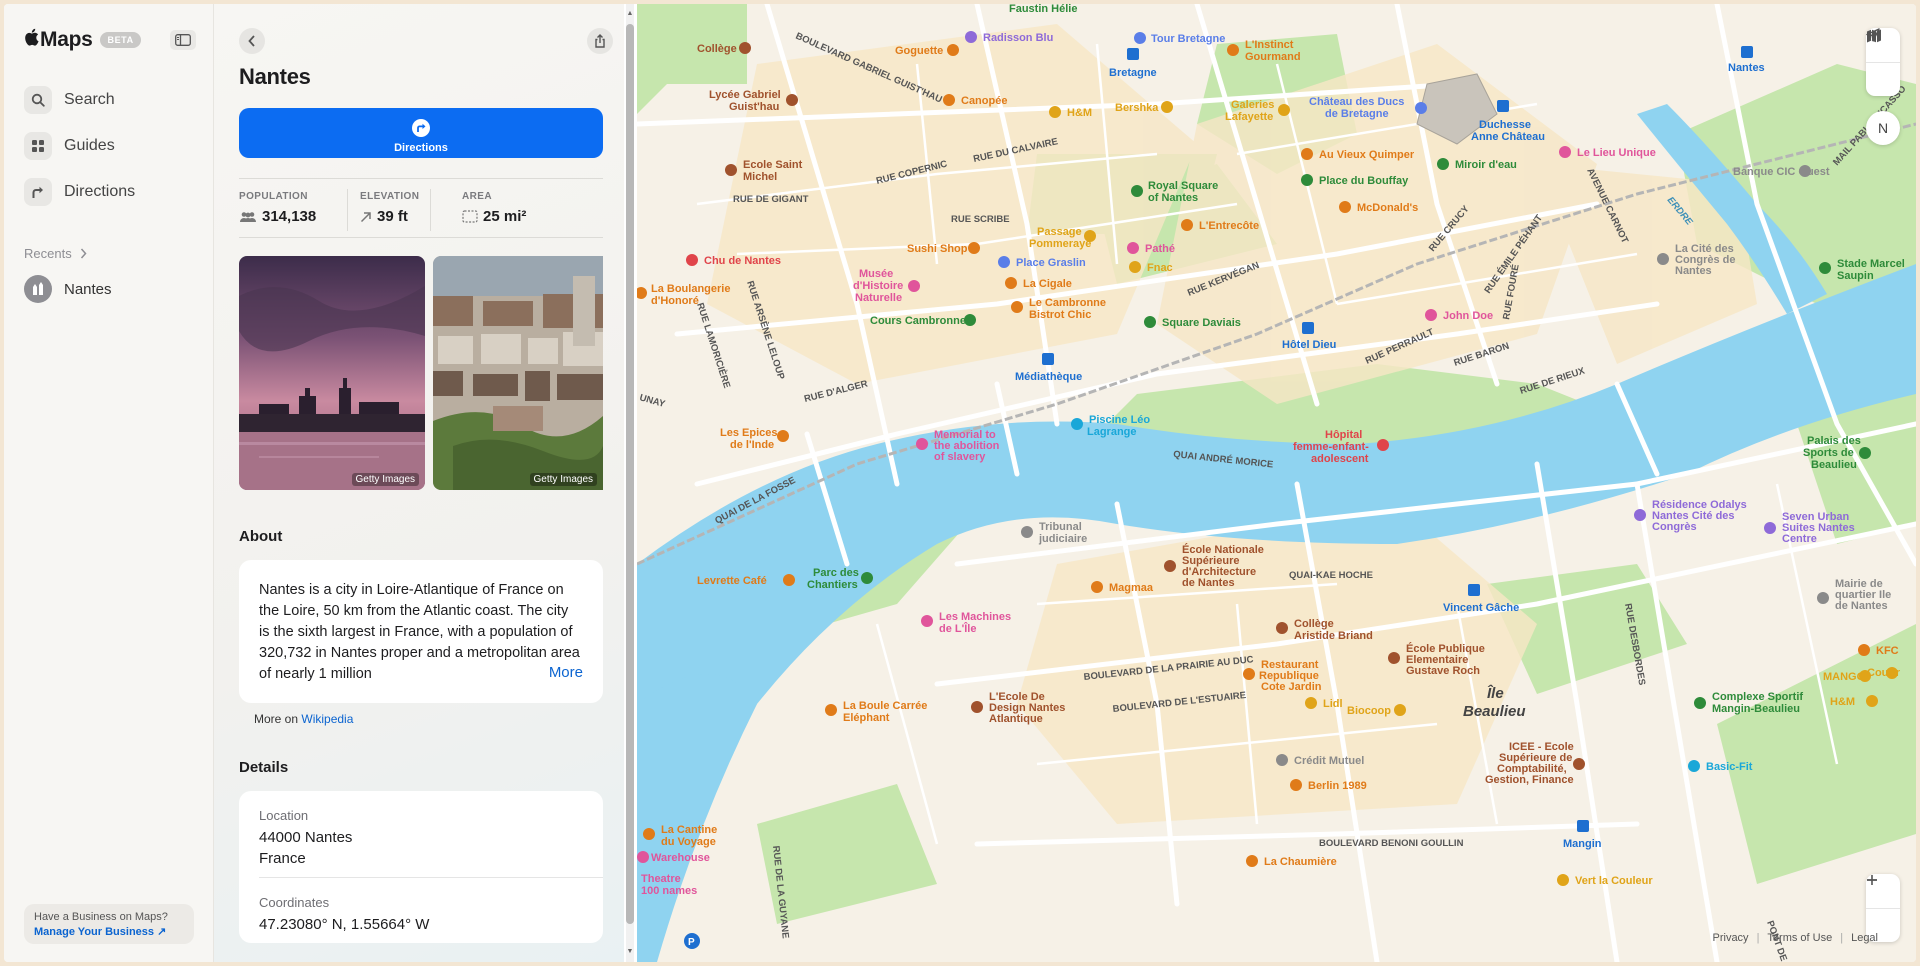 This screenshot has width=1920, height=966. Describe the element at coordinates (120, 40) in the screenshot. I see `beta-badge: BETA` at that location.